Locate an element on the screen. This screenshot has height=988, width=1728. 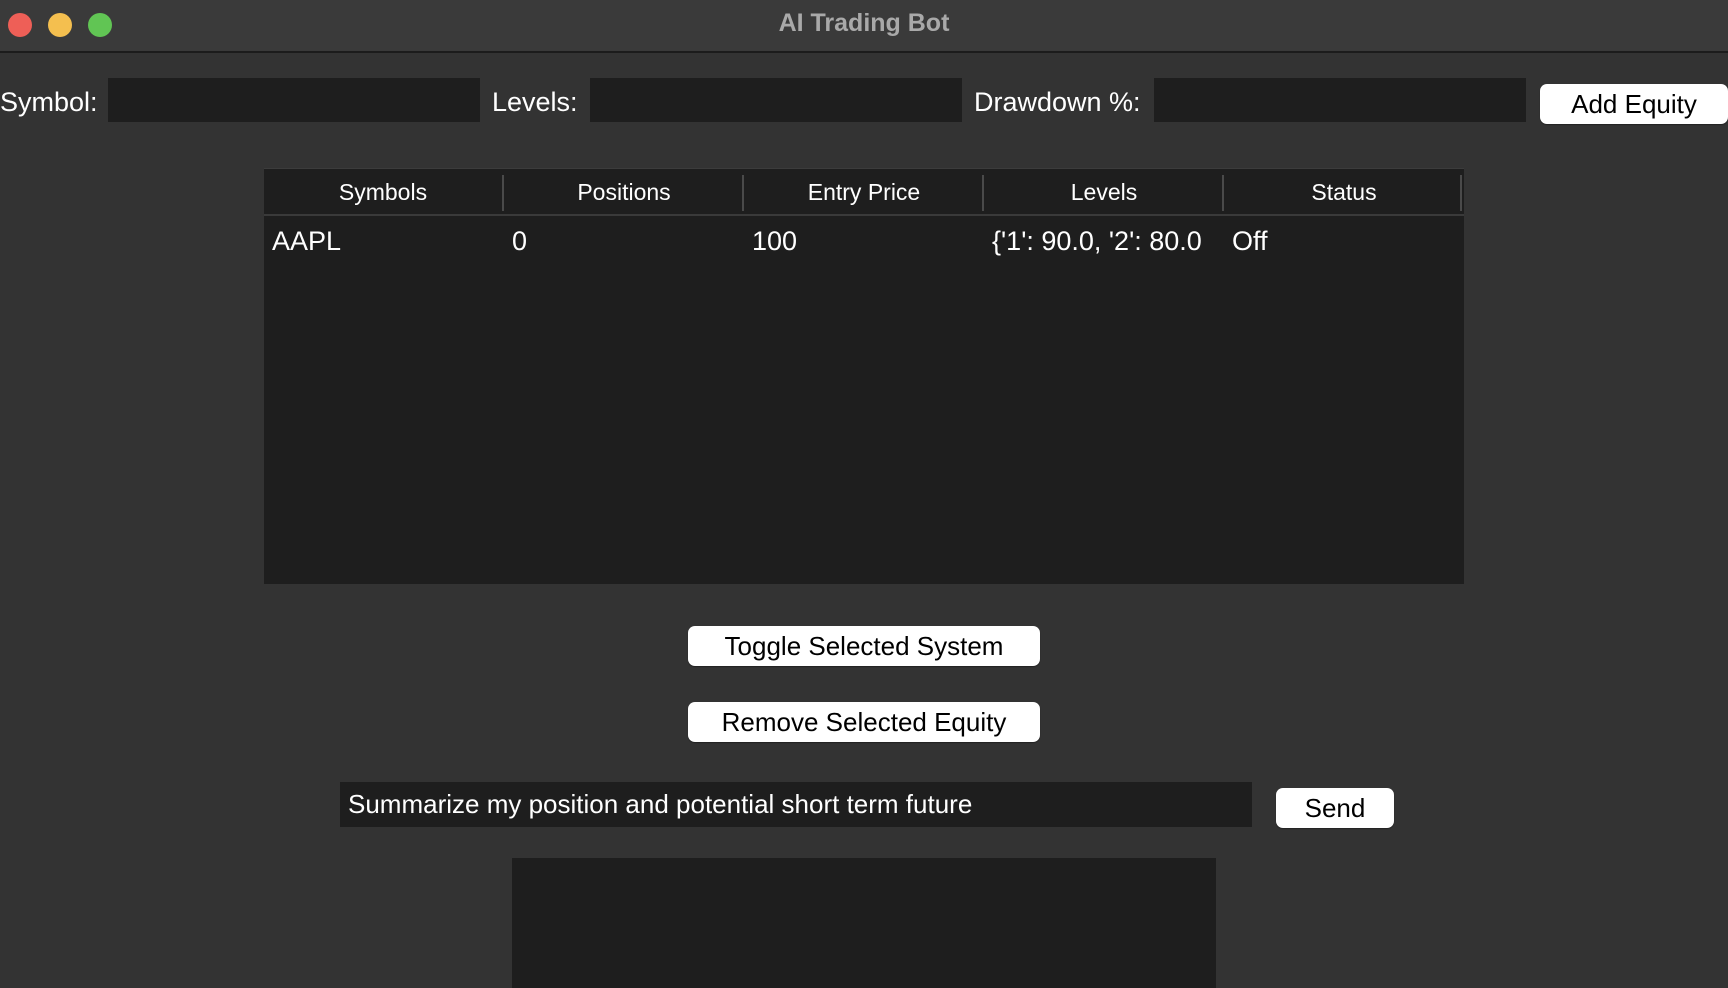
column-header-symbols: Symbols is located at coordinates (383, 192).